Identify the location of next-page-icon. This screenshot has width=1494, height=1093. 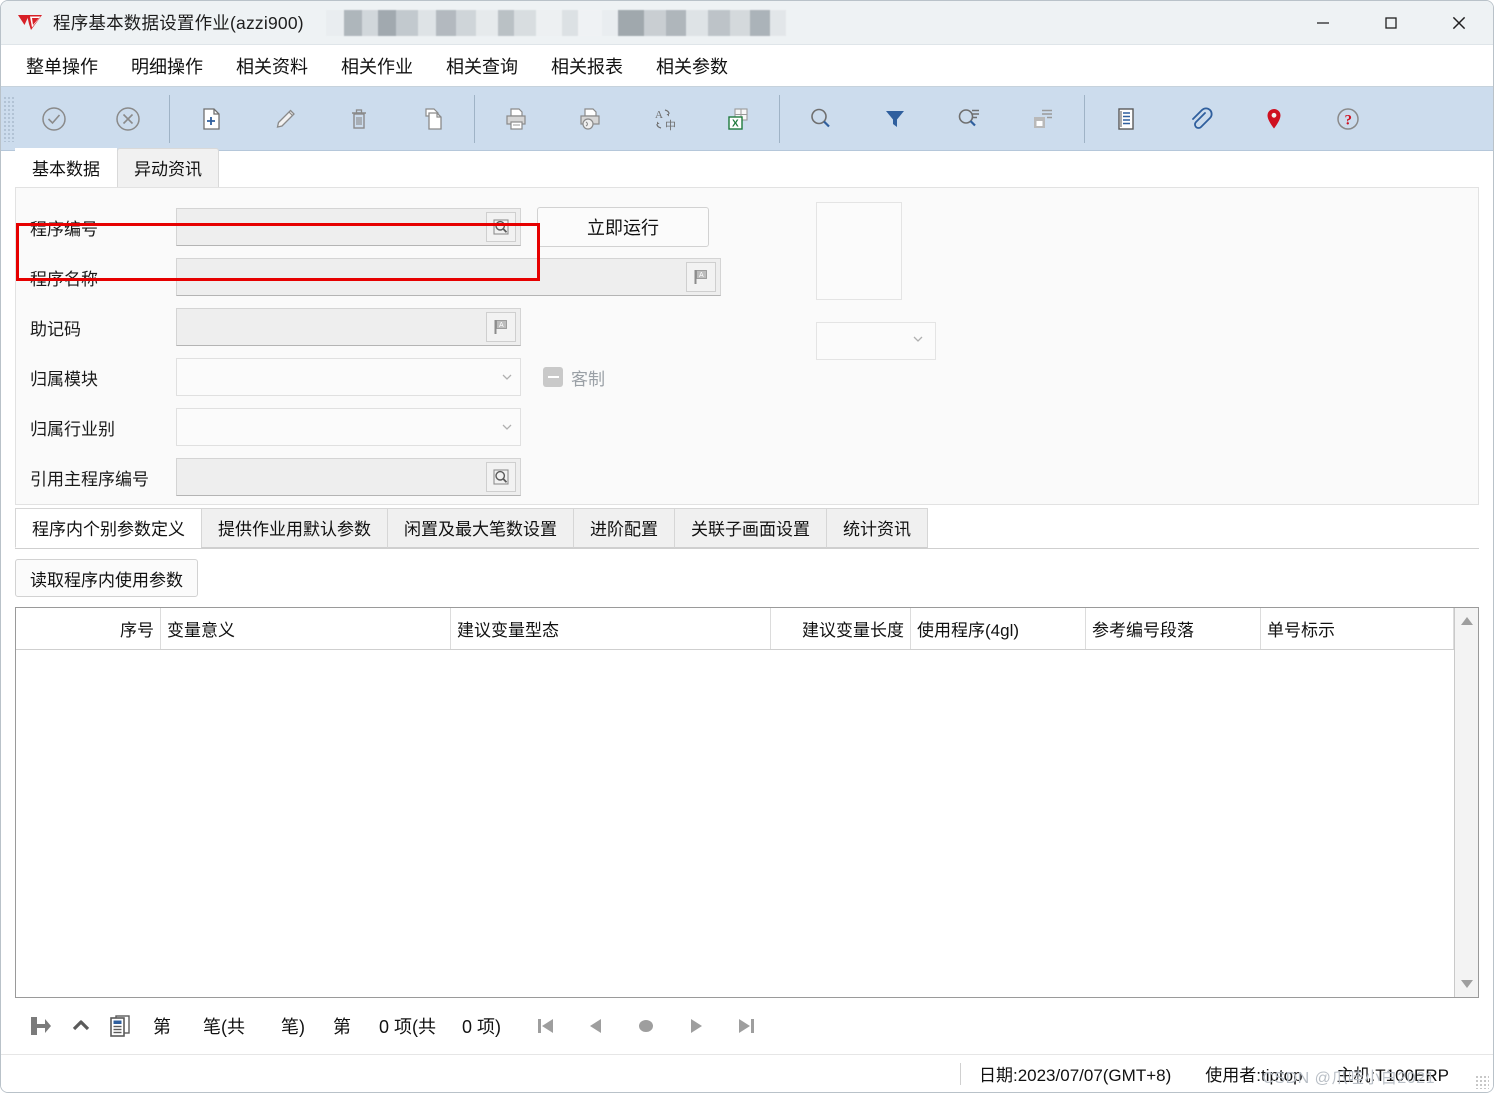
(696, 1026).